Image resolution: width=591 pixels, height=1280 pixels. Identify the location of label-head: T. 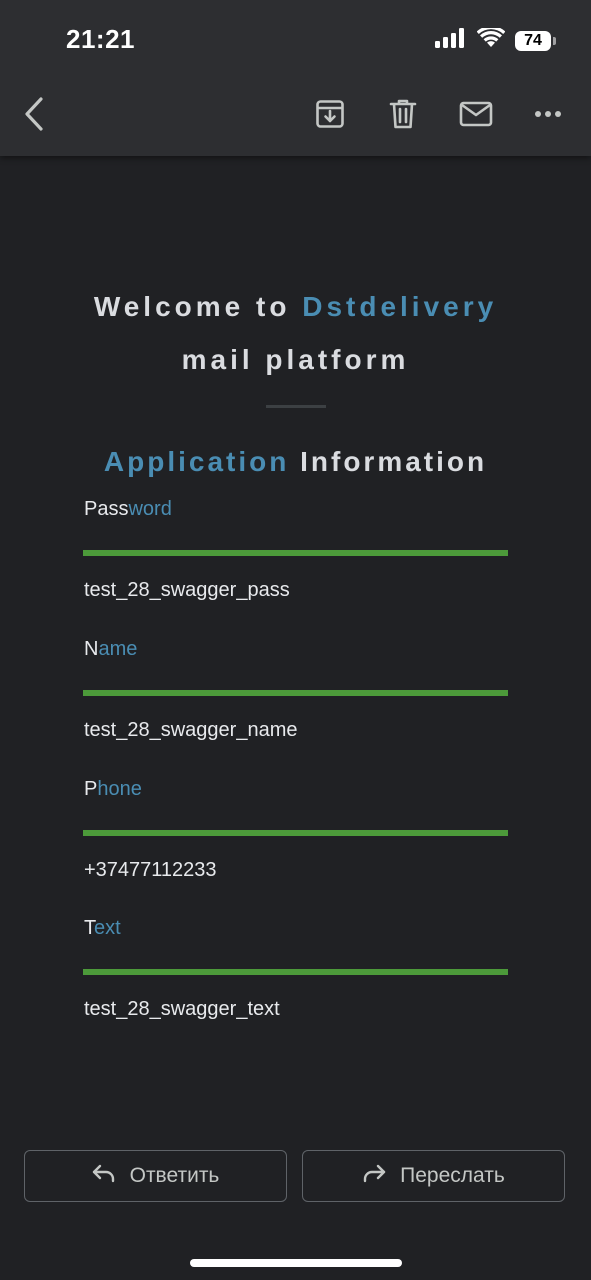
(89, 928).